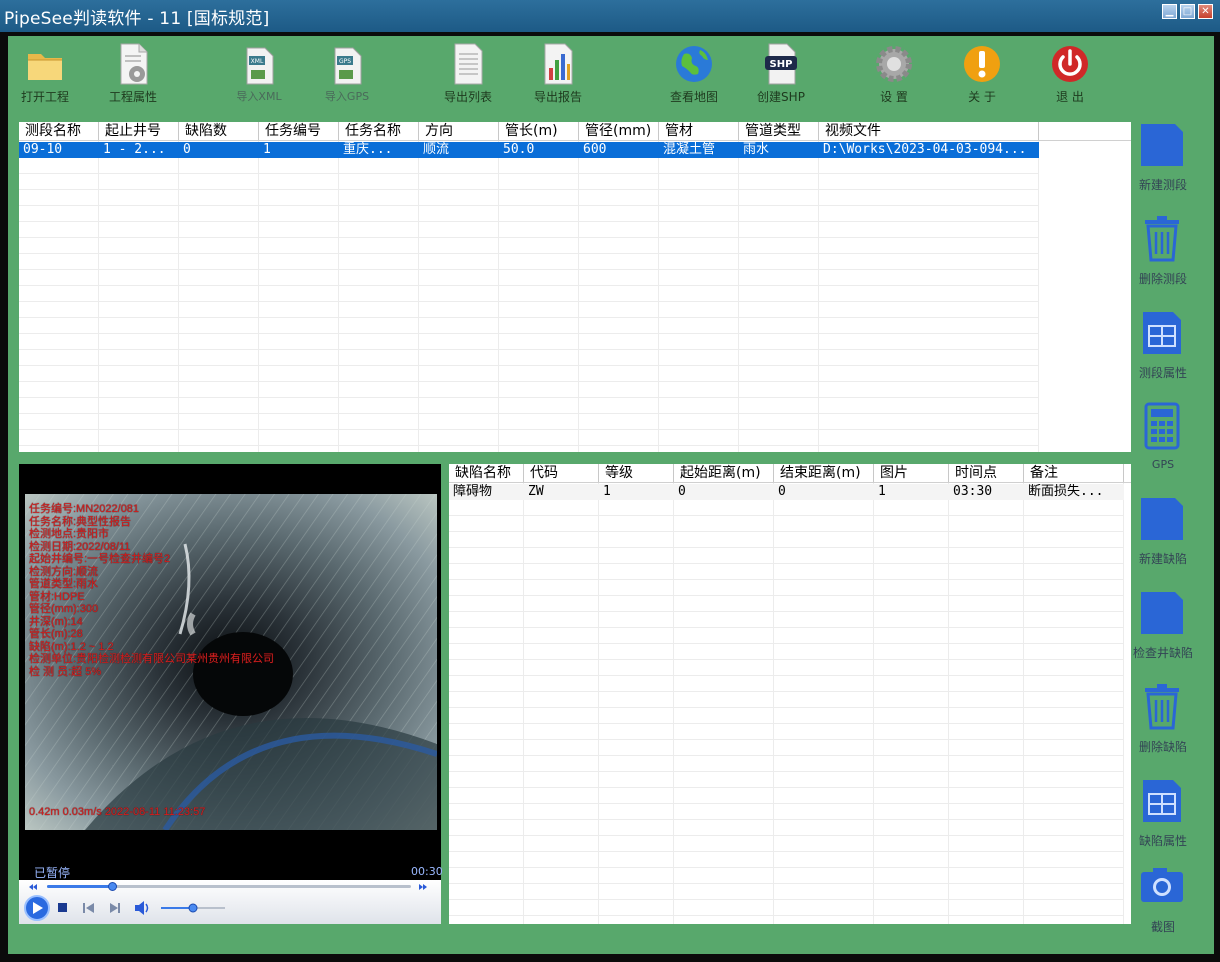 The width and height of the screenshot is (1220, 962). I want to click on defect-column-header: 备注, so click(1074, 473).